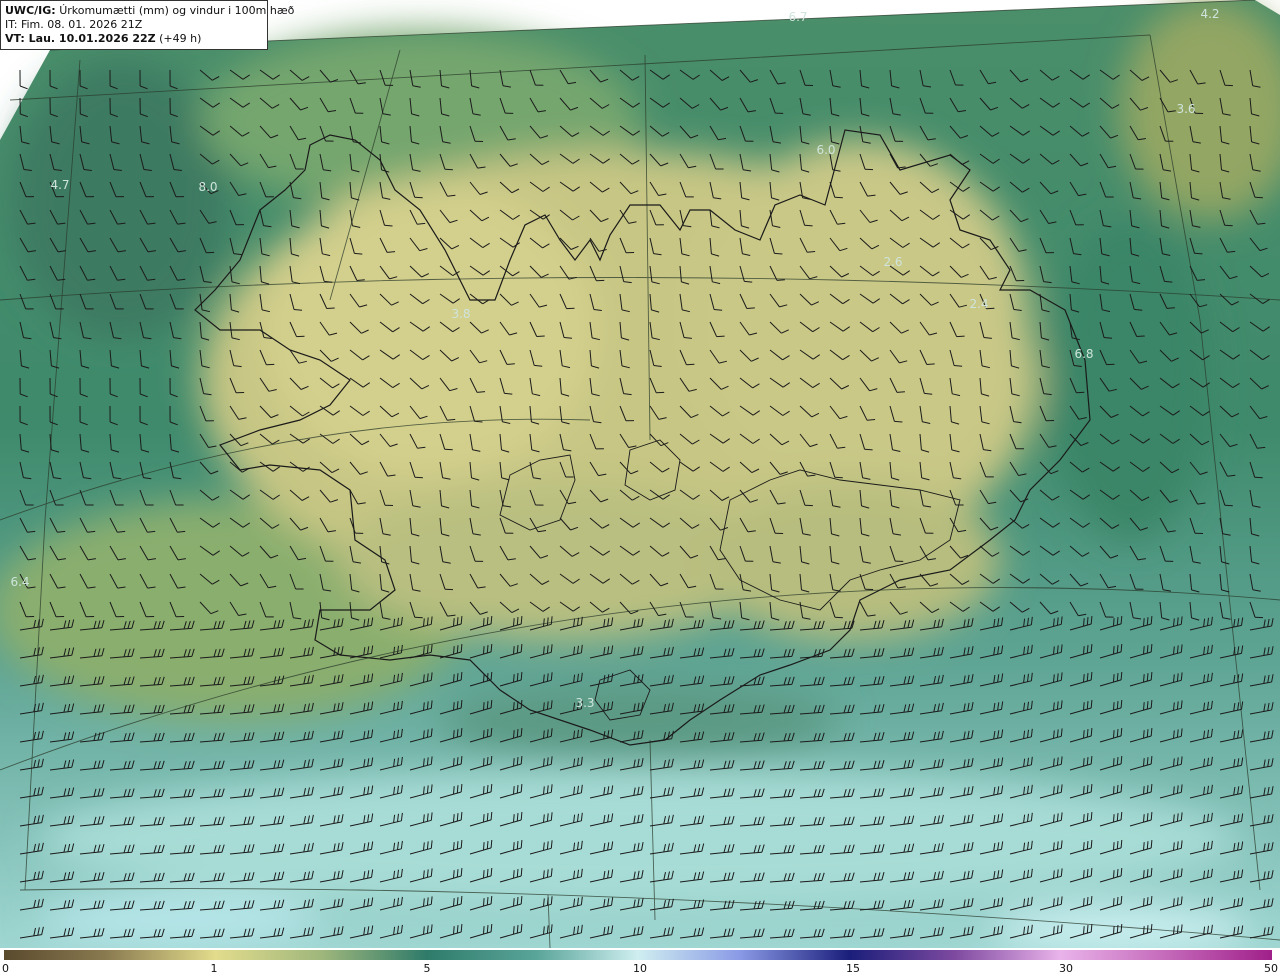  I want to click on value-label: 2.4, so click(979, 304).